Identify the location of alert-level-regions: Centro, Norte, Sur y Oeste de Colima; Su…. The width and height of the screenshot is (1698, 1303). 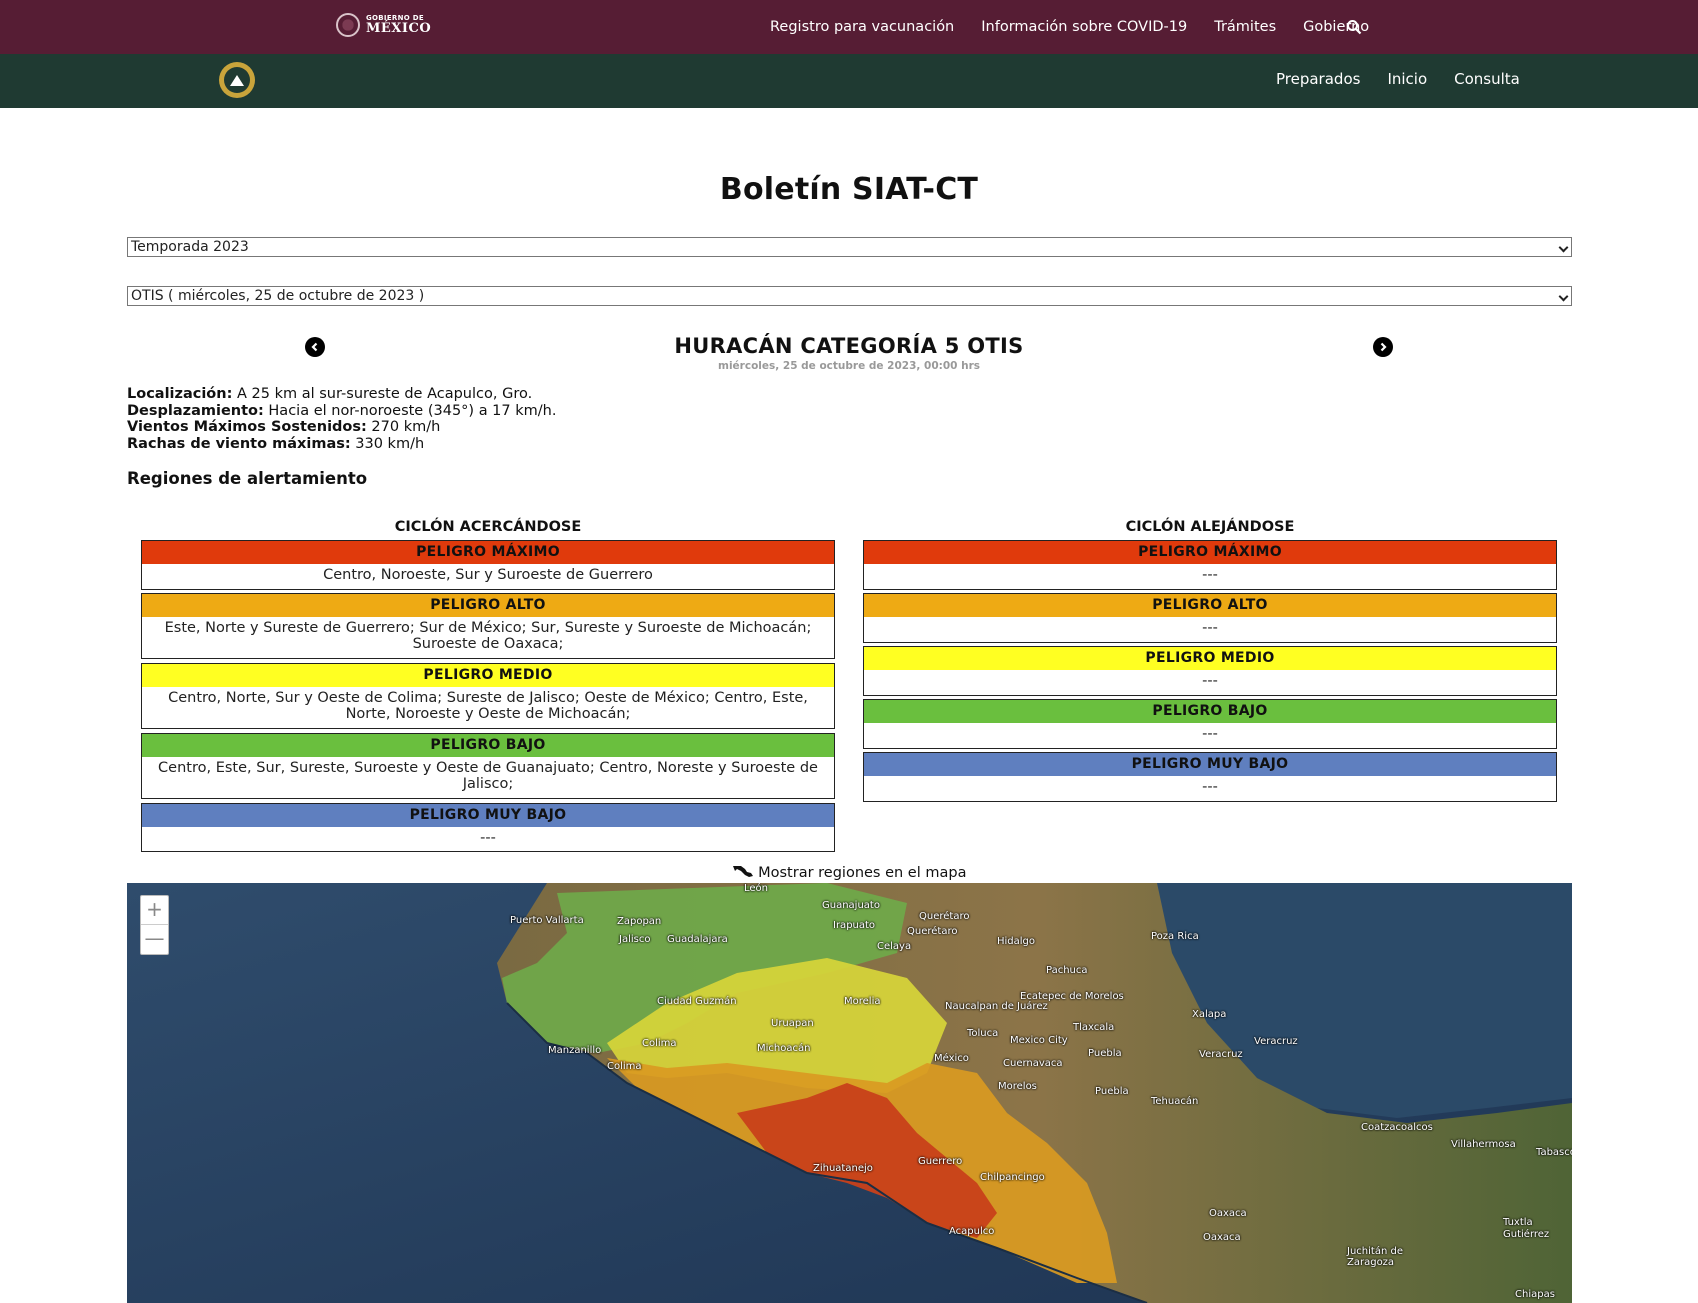
(488, 706).